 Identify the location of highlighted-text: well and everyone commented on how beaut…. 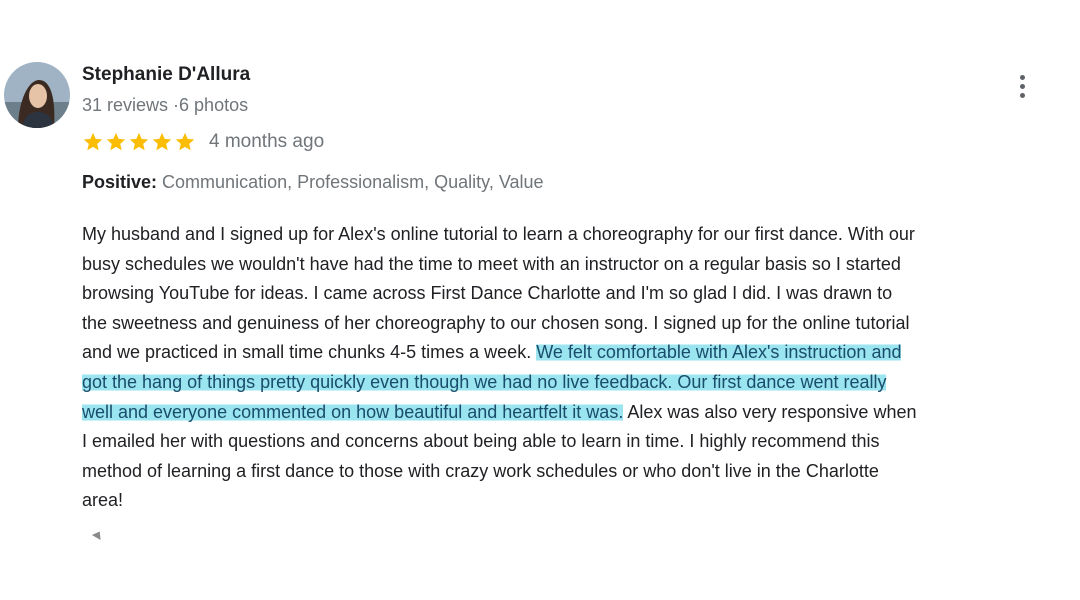
(353, 411).